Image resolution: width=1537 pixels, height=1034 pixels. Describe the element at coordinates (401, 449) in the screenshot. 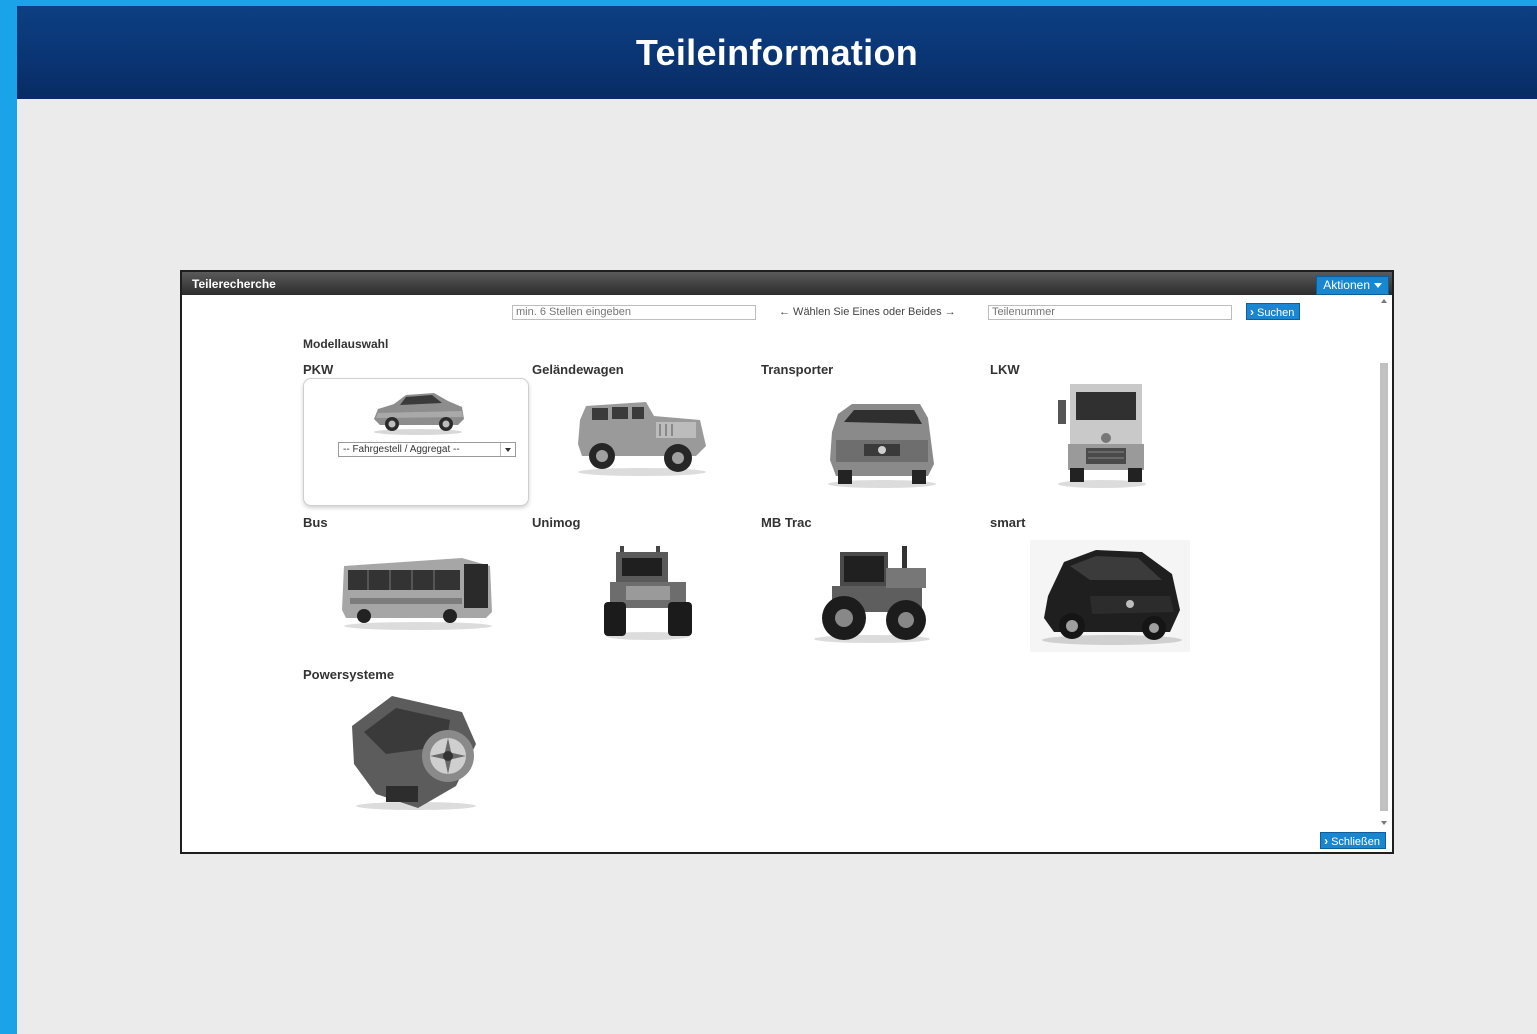

I see `select-value: -- Fahrgestell / Aggregat --` at that location.